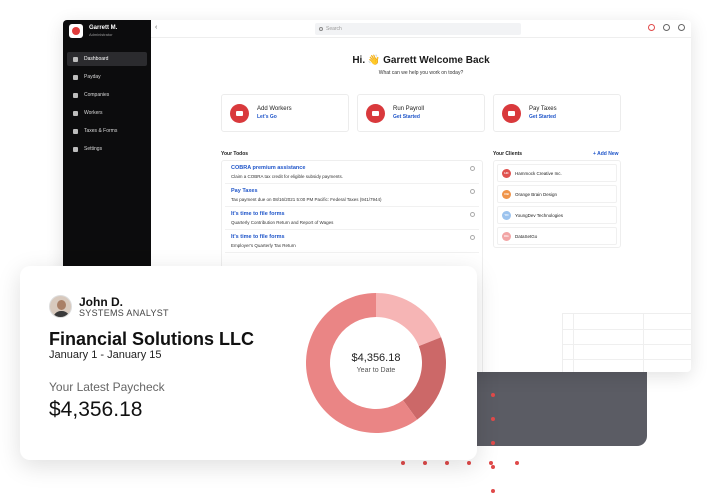 The image size is (712, 493). What do you see at coordinates (539, 215) in the screenshot?
I see `client-name: YoungDev Technologies` at bounding box center [539, 215].